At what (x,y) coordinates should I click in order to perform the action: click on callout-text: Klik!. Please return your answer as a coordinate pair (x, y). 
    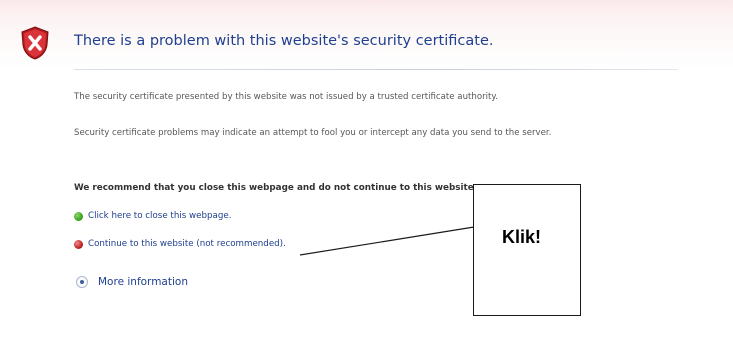
    Looking at the image, I should click on (522, 237).